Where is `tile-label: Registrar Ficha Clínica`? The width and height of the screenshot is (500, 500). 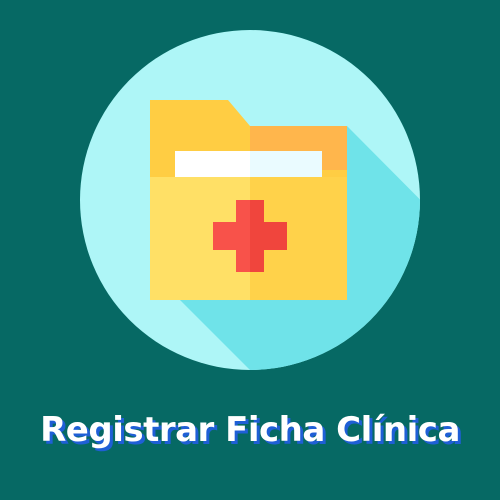 tile-label: Registrar Ficha Clínica is located at coordinates (250, 430).